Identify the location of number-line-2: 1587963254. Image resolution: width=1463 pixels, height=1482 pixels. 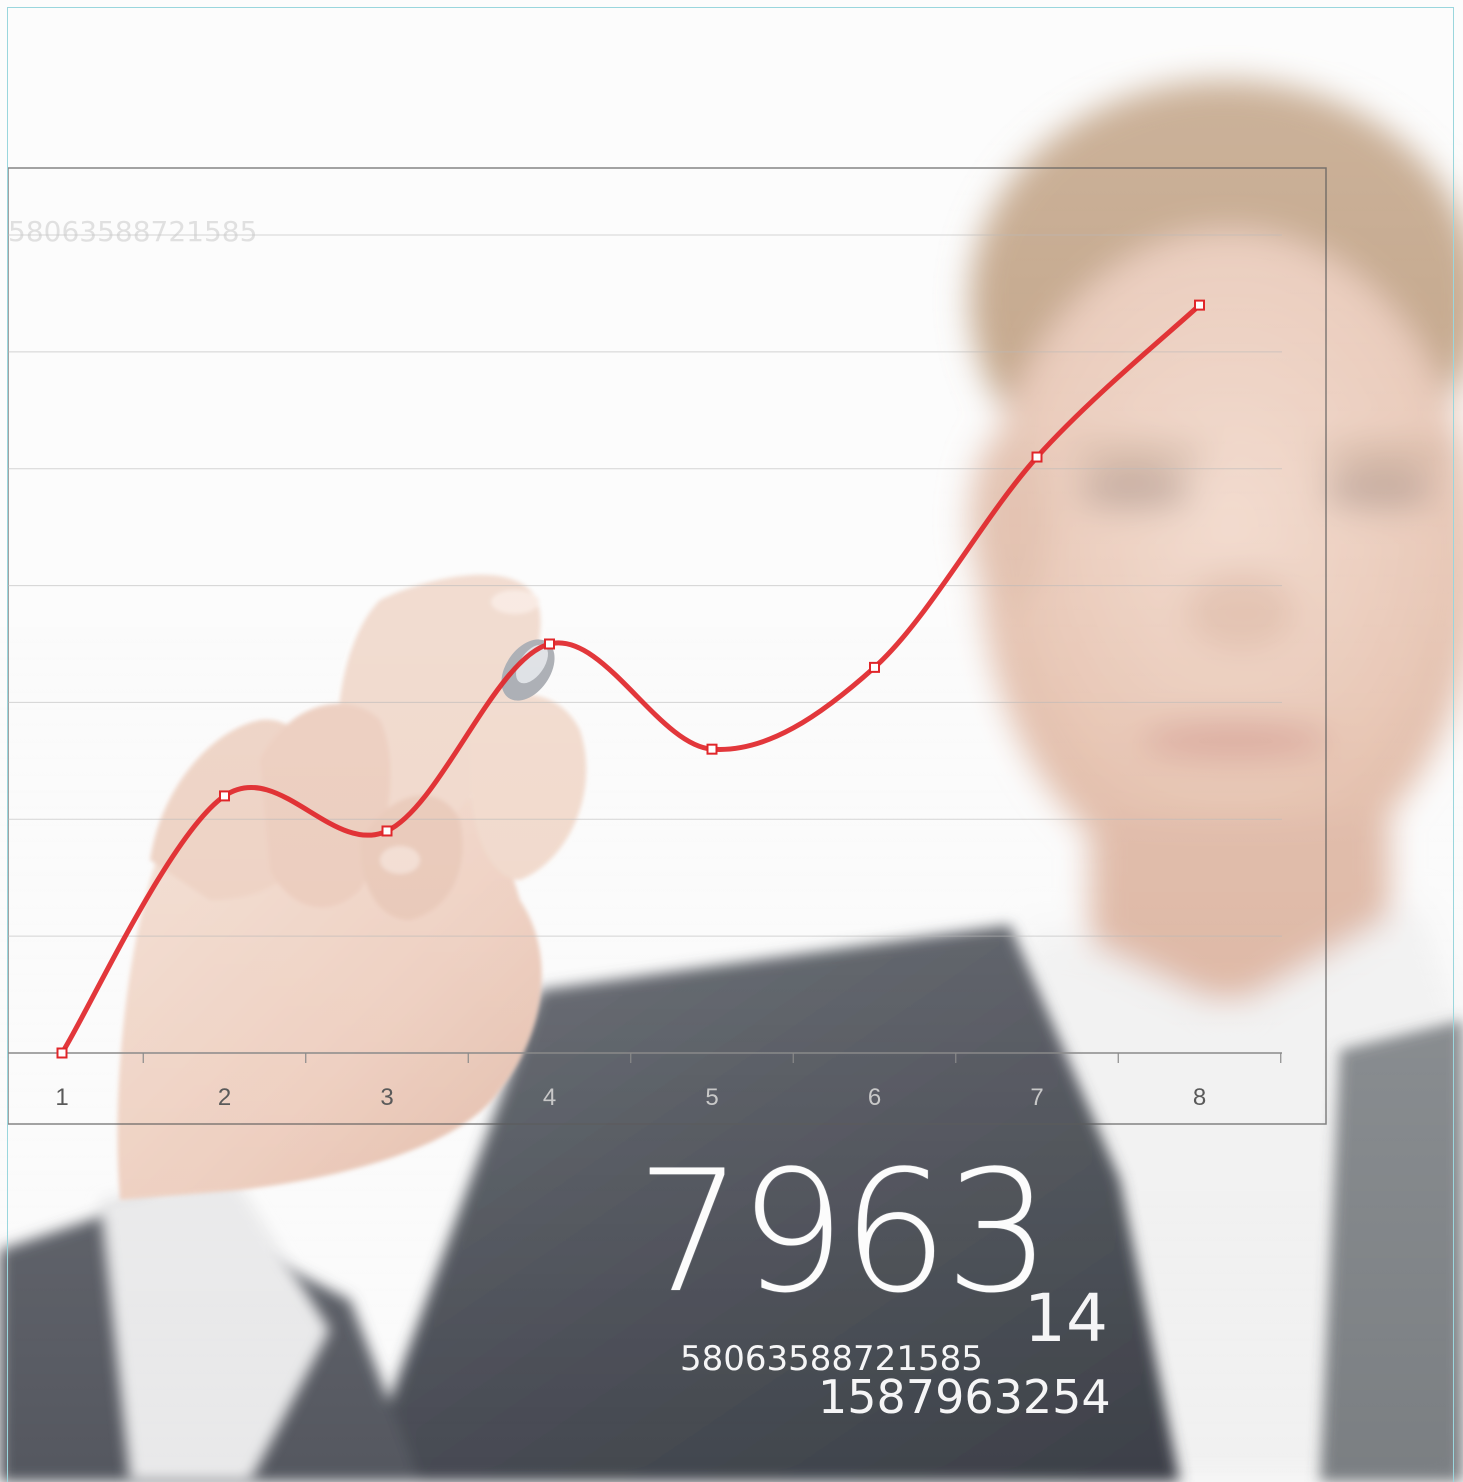
(964, 1397).